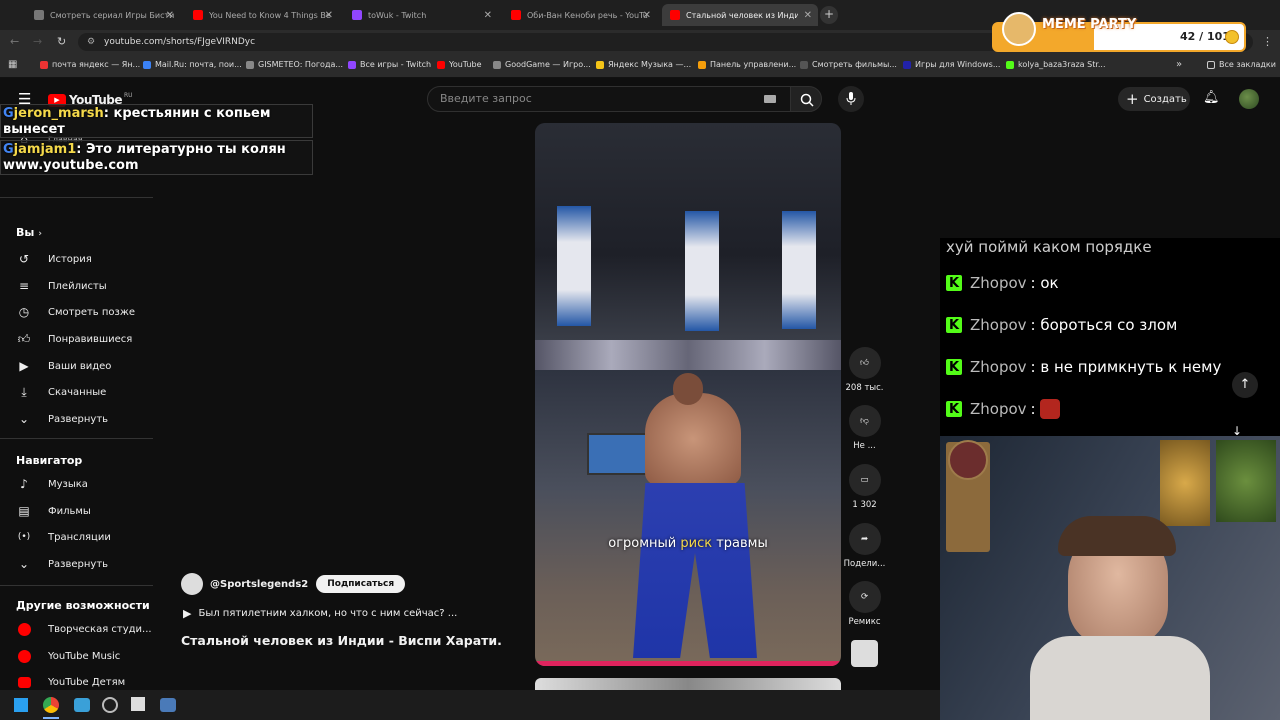  I want to click on sidebar-item-liked: 👍︎ Понравившиеся, so click(74, 339).